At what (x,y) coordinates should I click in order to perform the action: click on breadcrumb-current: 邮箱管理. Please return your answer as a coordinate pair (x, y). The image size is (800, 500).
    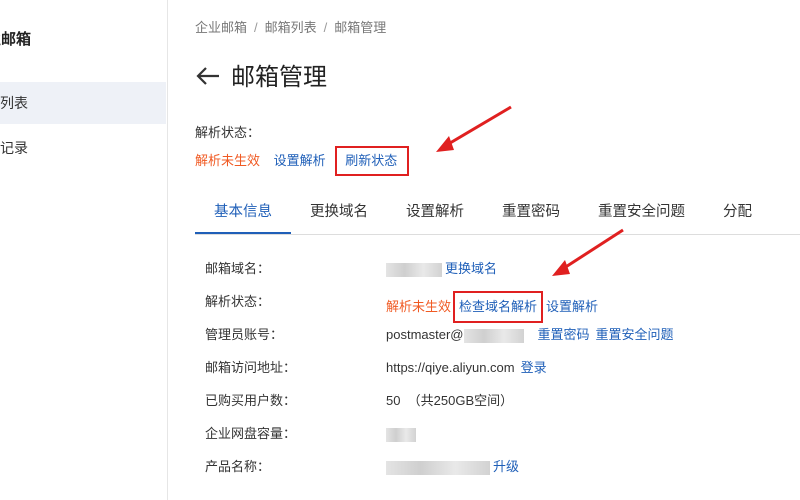
    Looking at the image, I should click on (360, 27).